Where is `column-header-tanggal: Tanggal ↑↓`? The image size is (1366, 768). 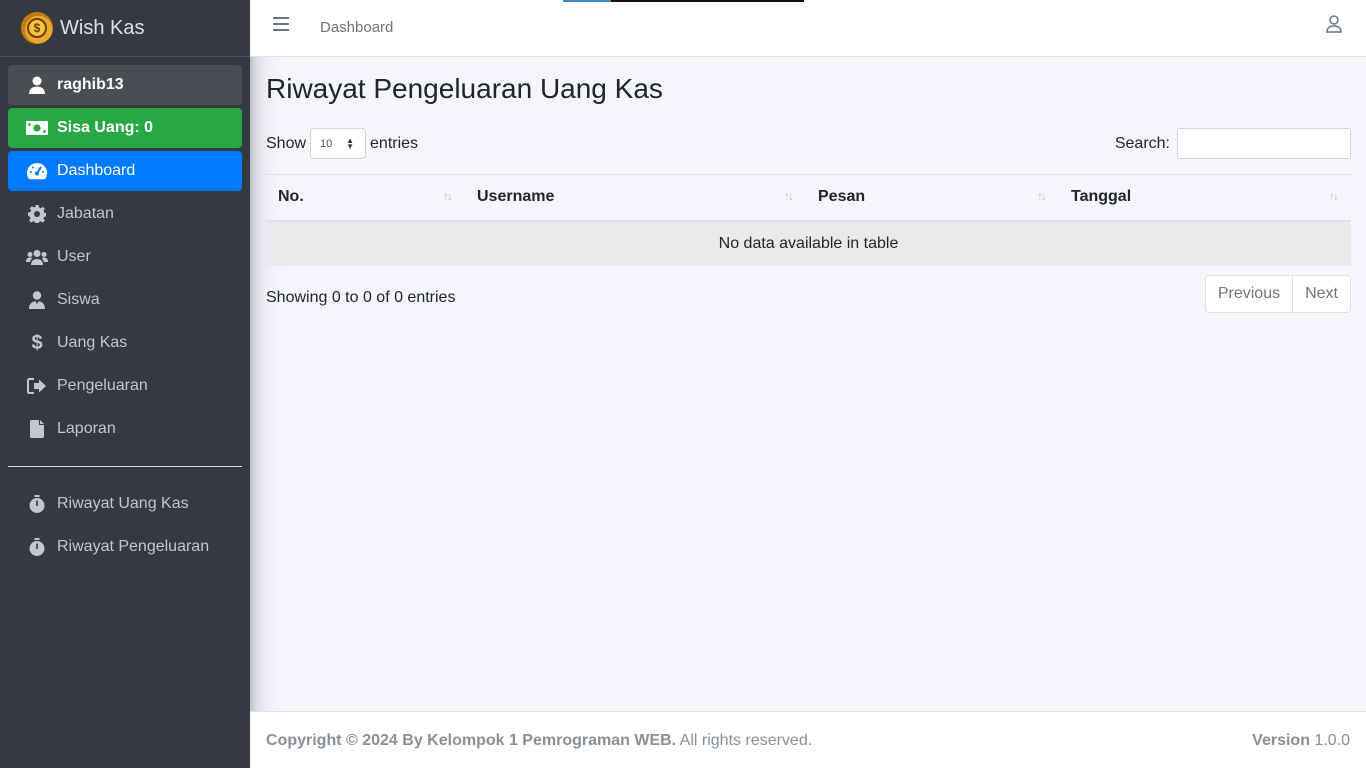 column-header-tanggal: Tanggal ↑↓ is located at coordinates (1205, 198).